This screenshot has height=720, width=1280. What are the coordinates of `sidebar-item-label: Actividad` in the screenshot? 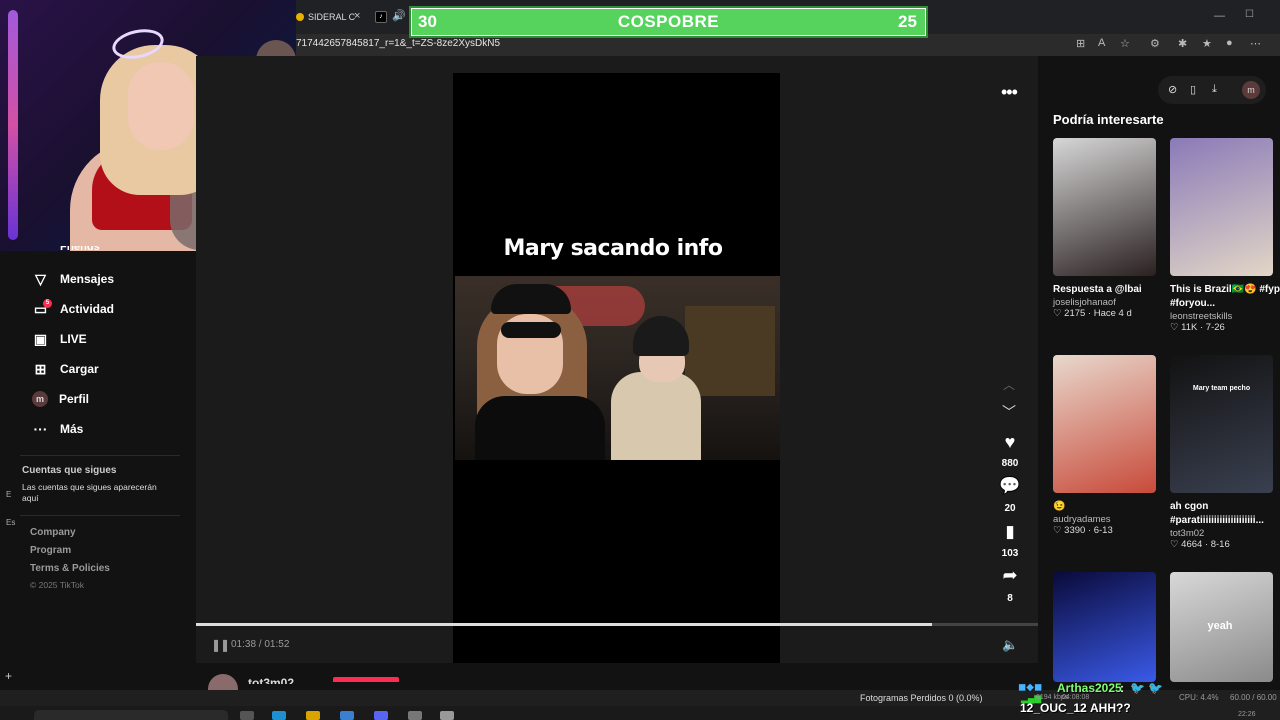 It's located at (87, 309).